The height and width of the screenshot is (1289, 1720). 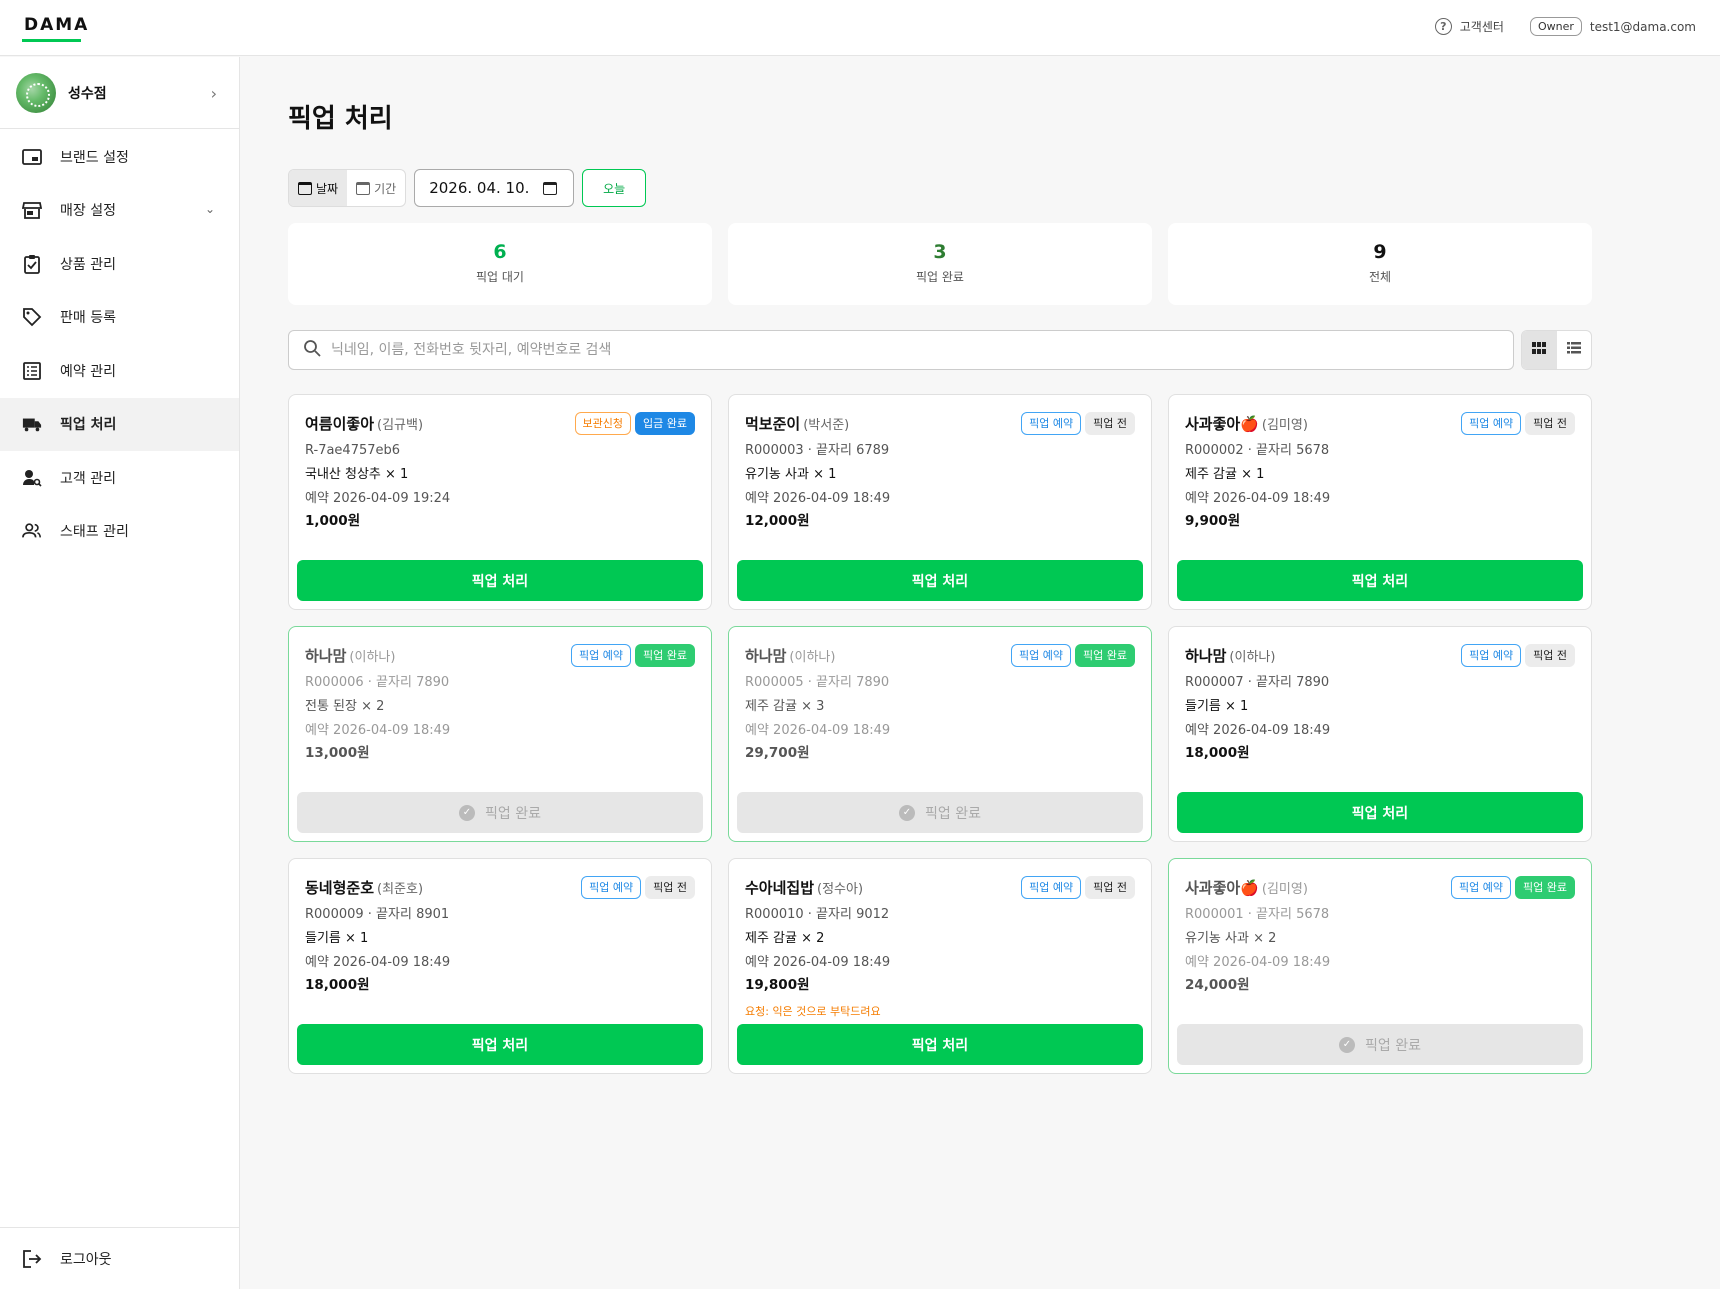 I want to click on logout-button: 로그아웃, so click(x=119, y=1258).